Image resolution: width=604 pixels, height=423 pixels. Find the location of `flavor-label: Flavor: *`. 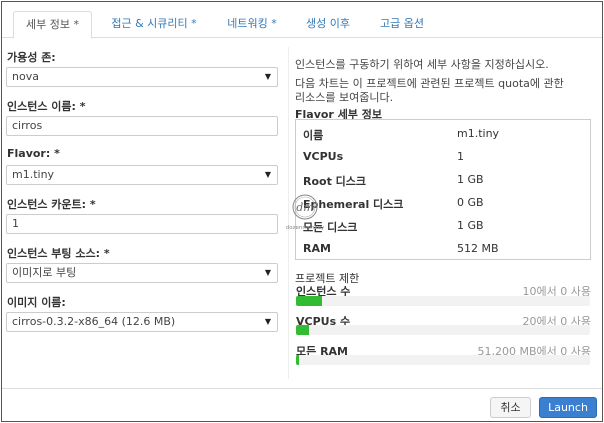

flavor-label: Flavor: * is located at coordinates (33, 153).